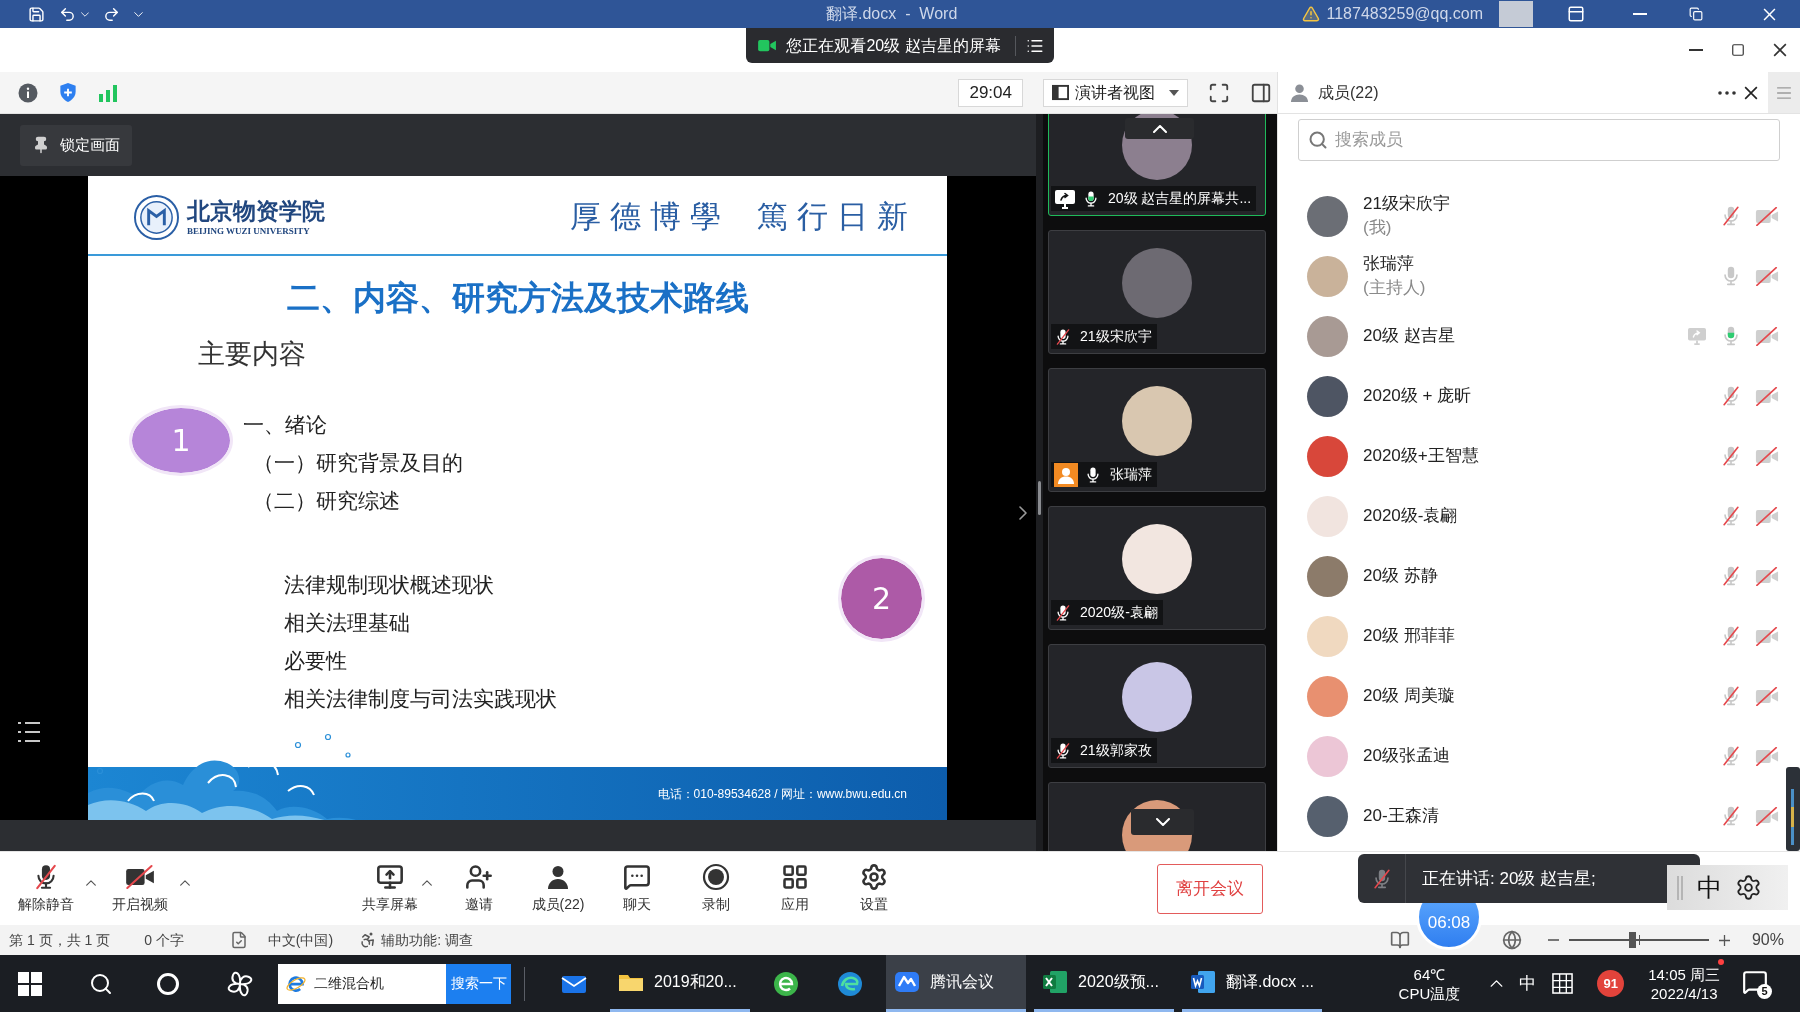 This screenshot has width=1800, height=1012. I want to click on clock-date: 2022/4/13, so click(1684, 993).